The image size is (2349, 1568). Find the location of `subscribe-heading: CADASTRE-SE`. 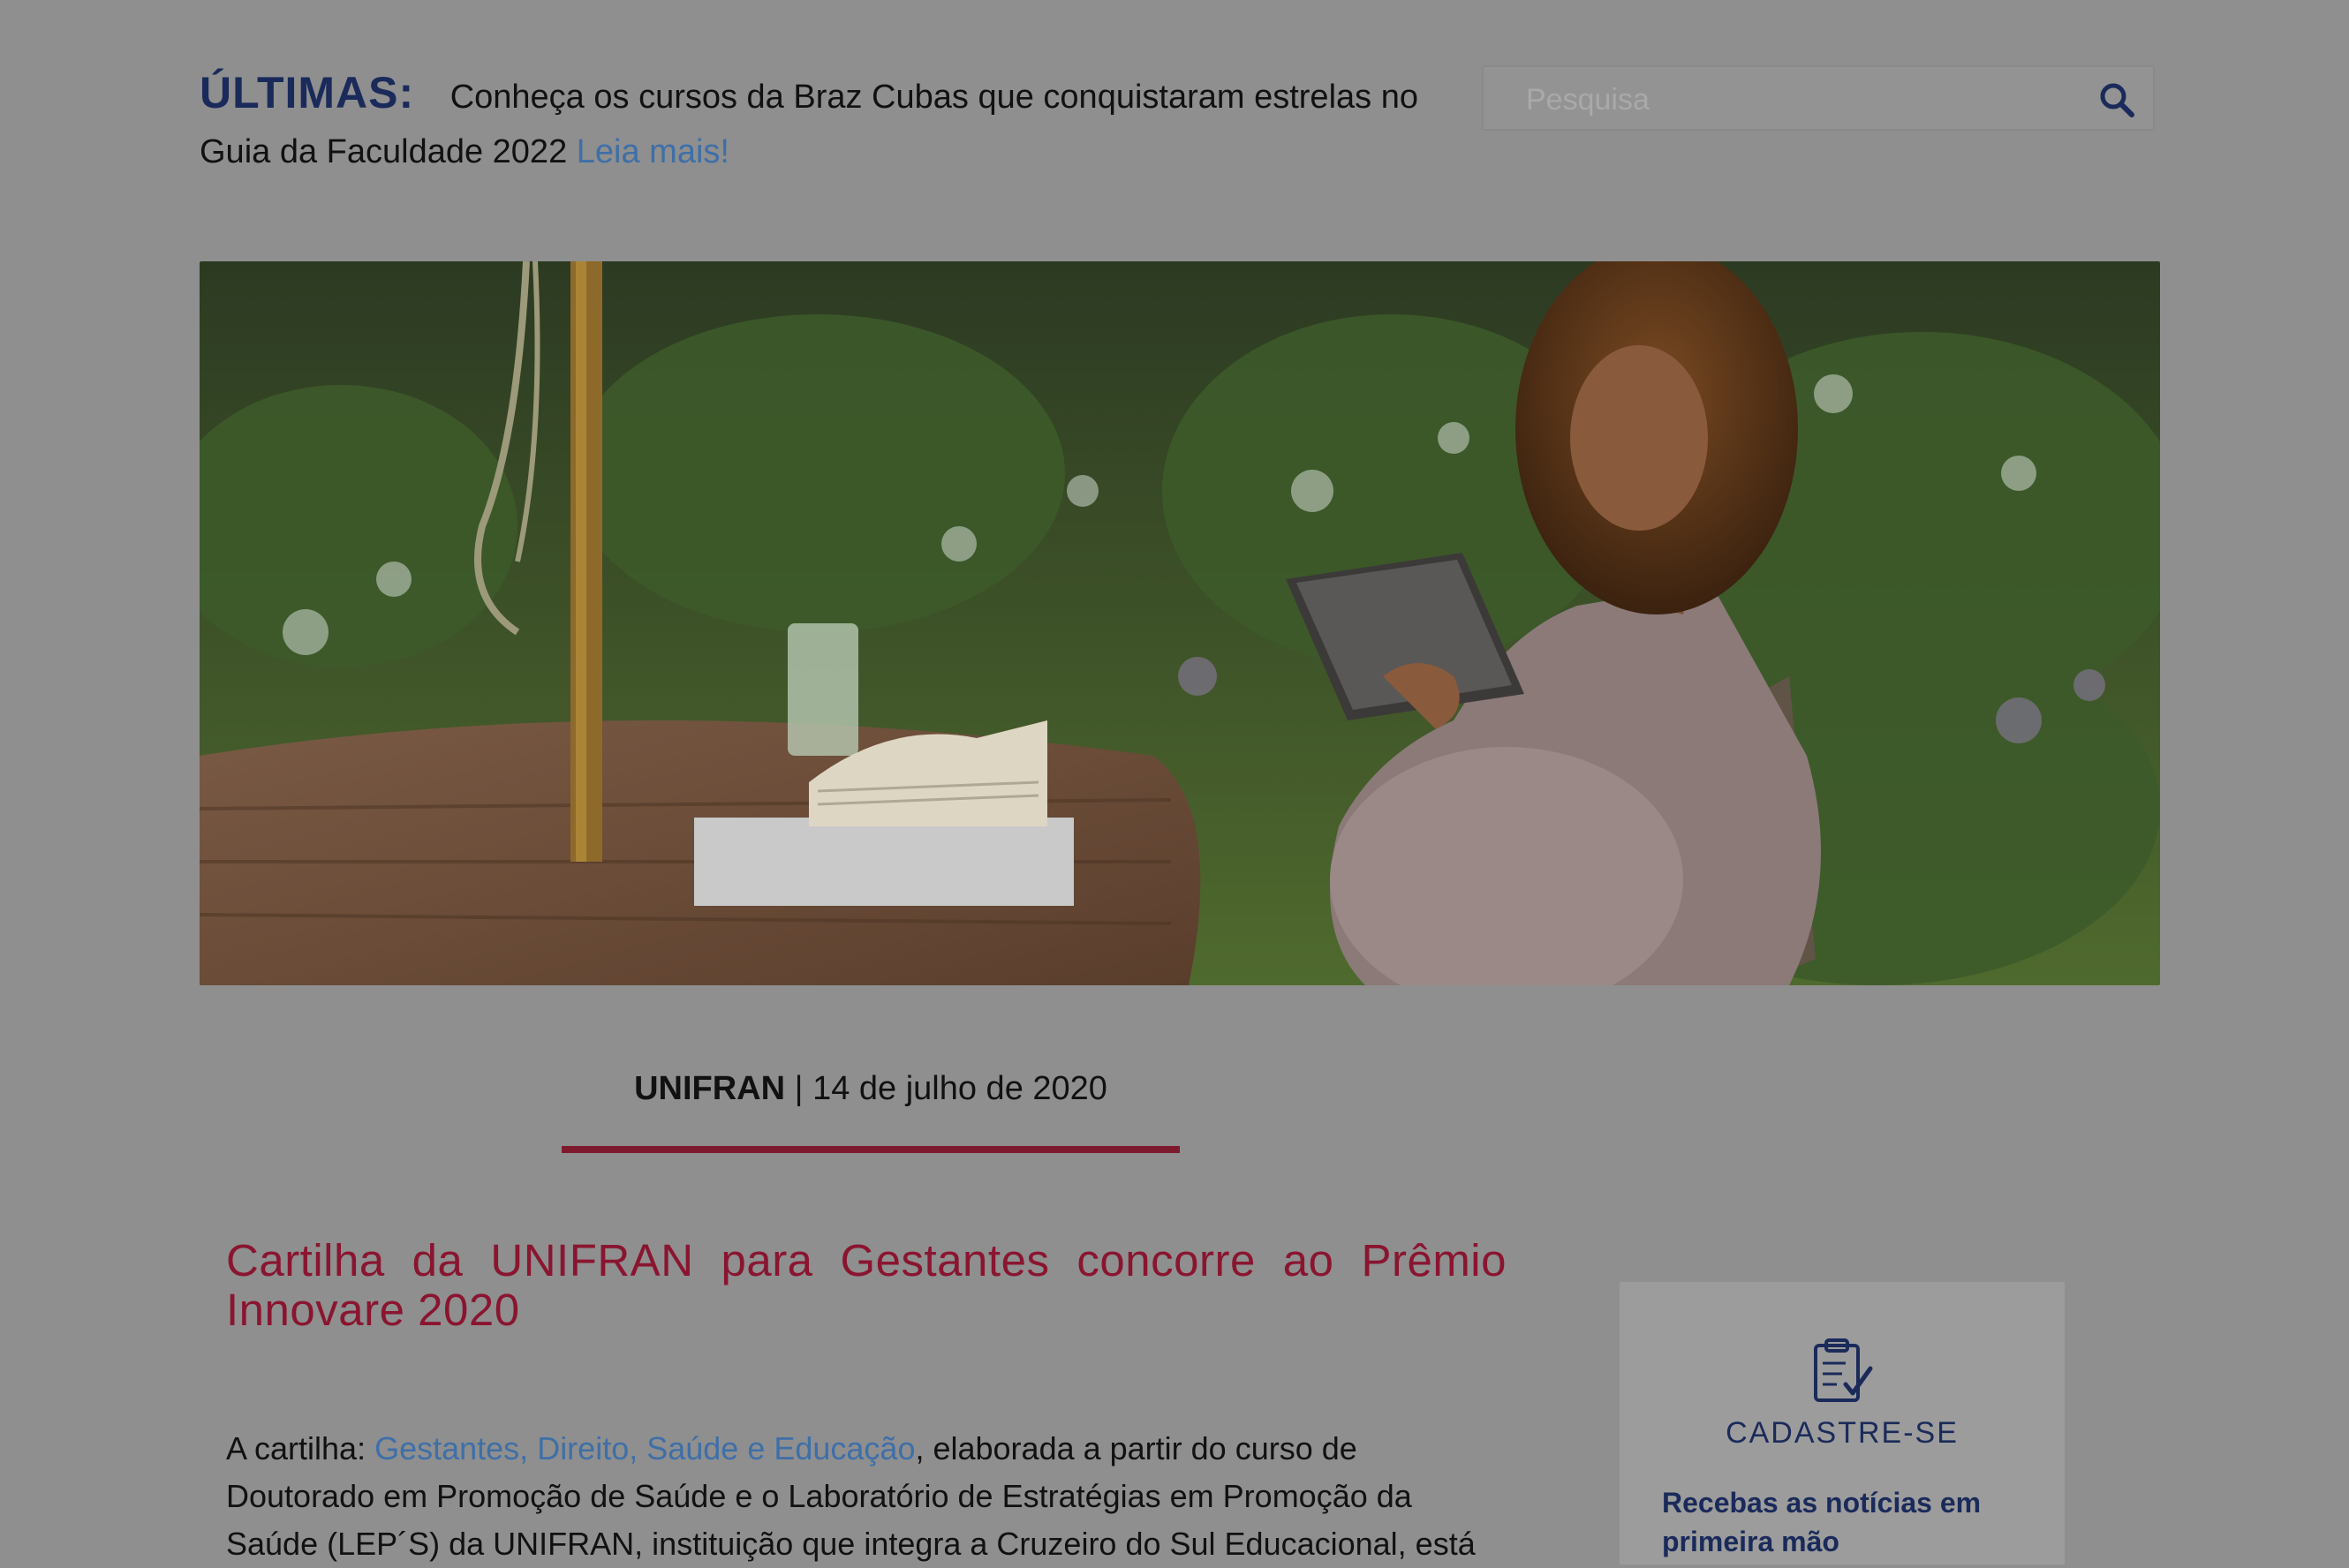

subscribe-heading: CADASTRE-SE is located at coordinates (1842, 1433).